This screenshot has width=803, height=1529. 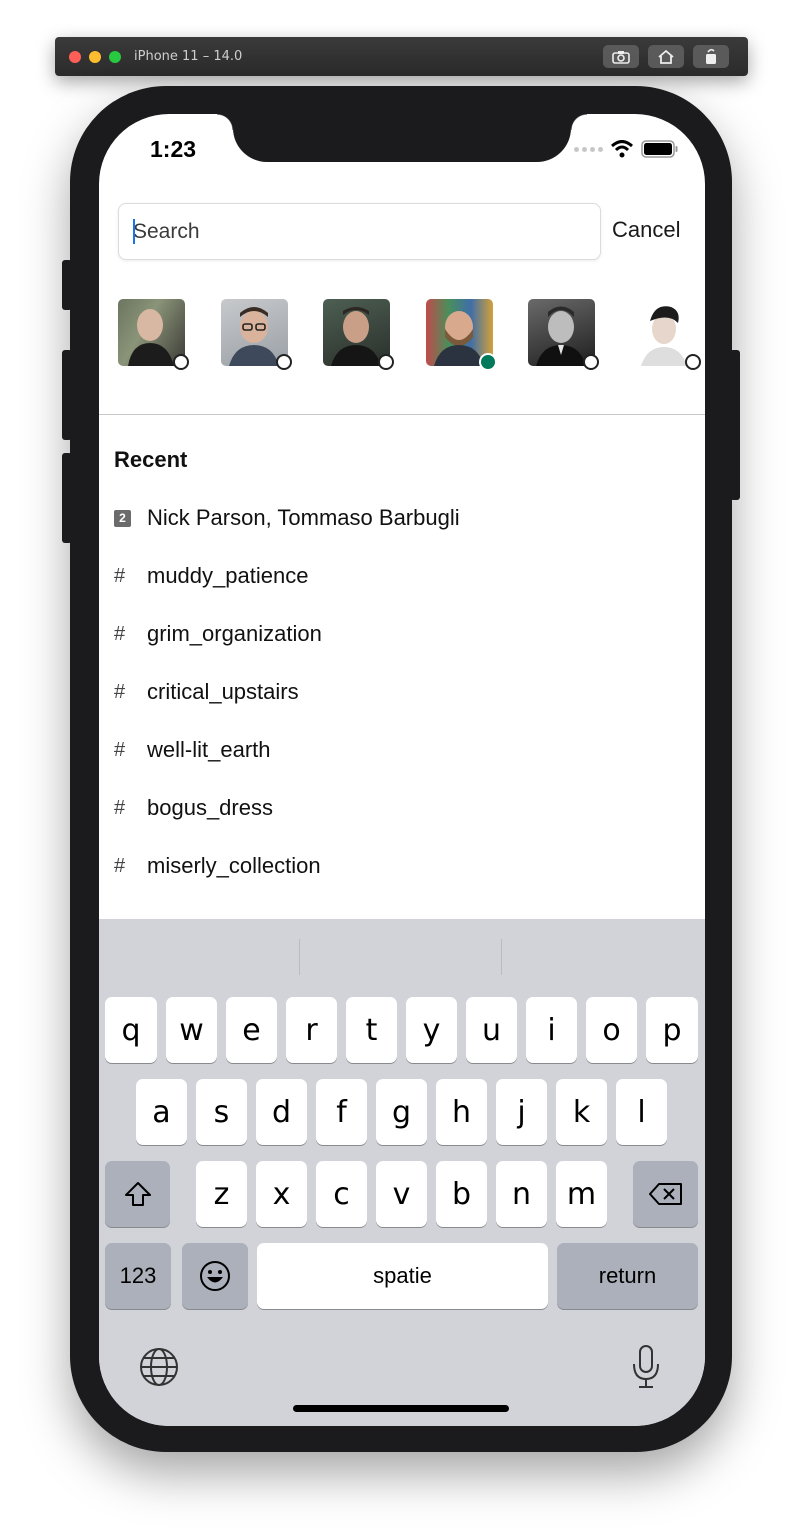 I want to click on signal-icon, so click(x=588, y=149).